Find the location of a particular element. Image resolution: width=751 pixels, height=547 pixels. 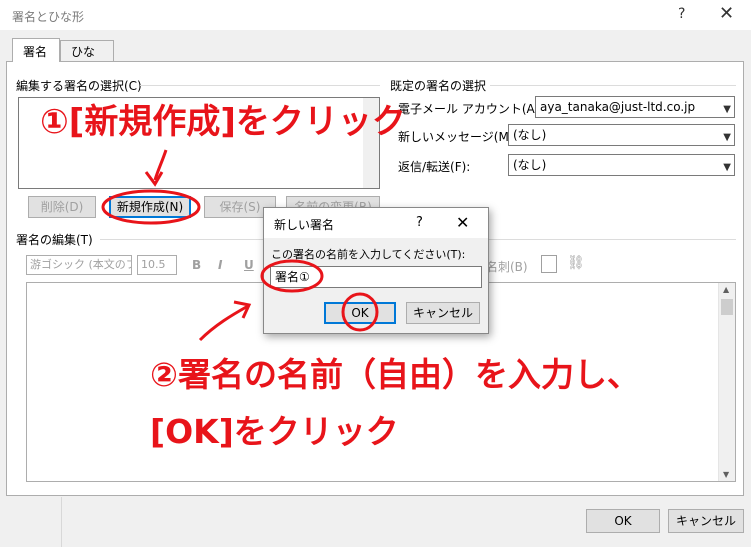

tab-signature: 署名 is located at coordinates (36, 50).